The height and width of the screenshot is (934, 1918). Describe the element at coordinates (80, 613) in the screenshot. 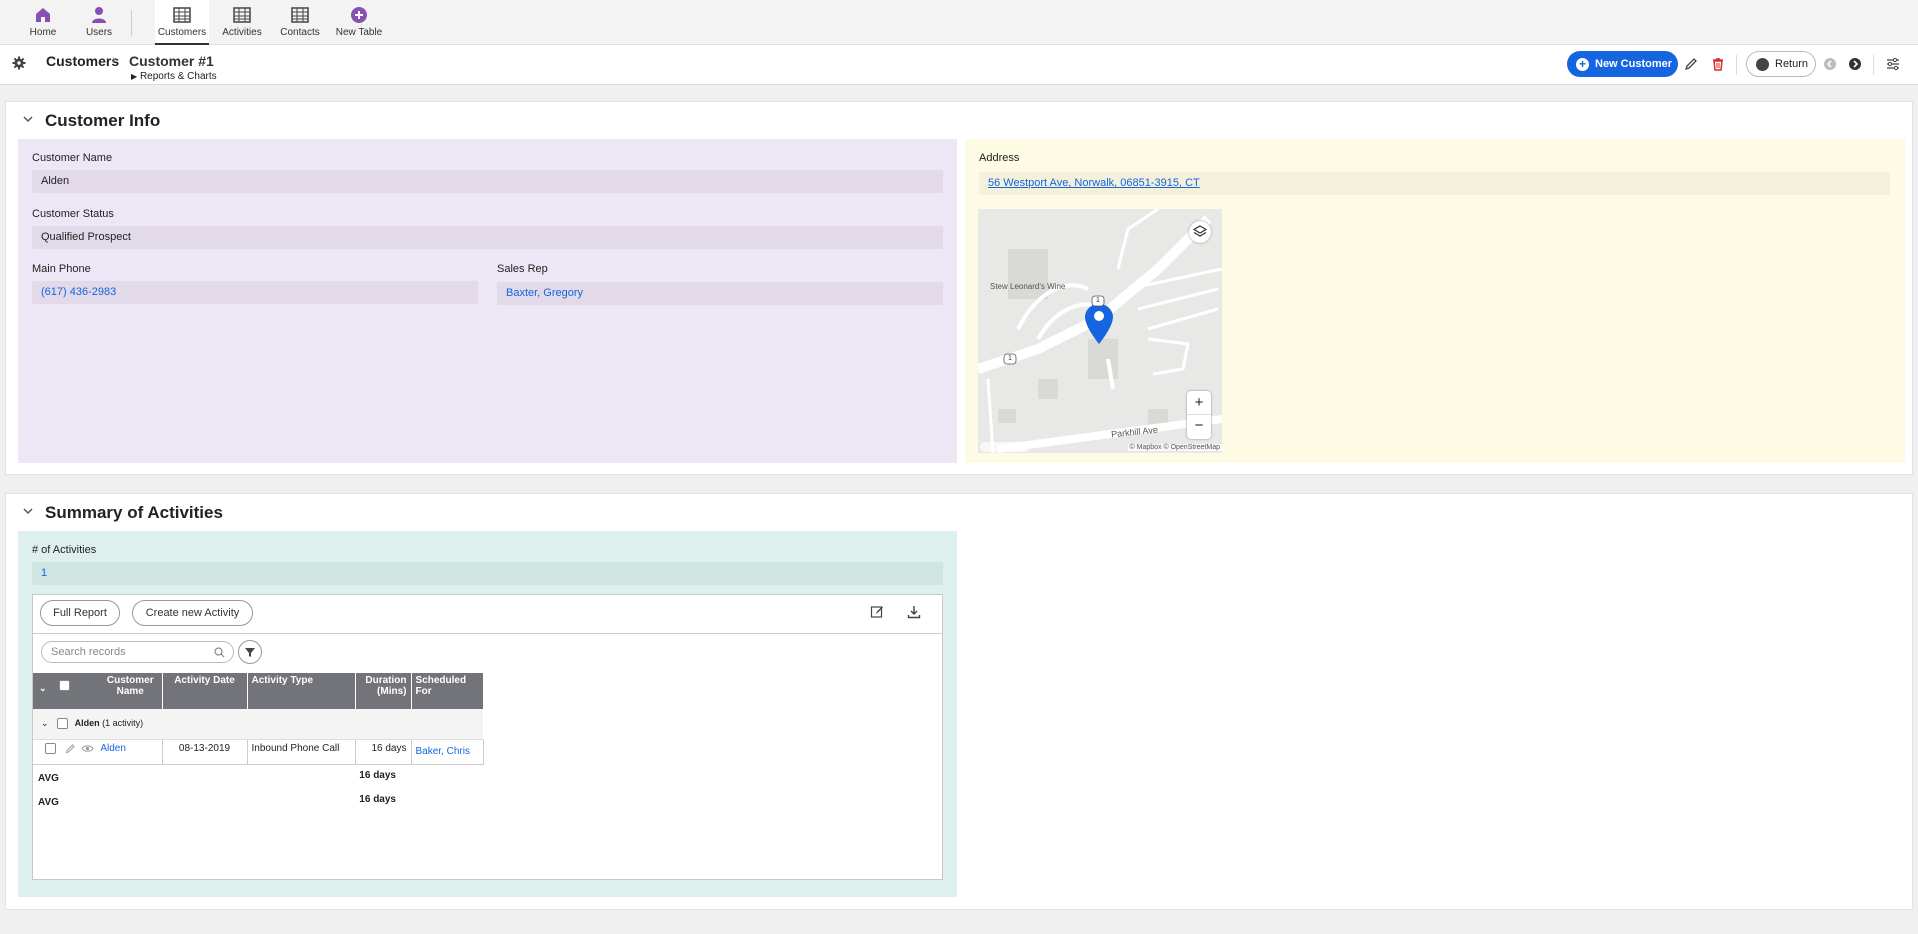

I see `full-report-button: Full Report` at that location.